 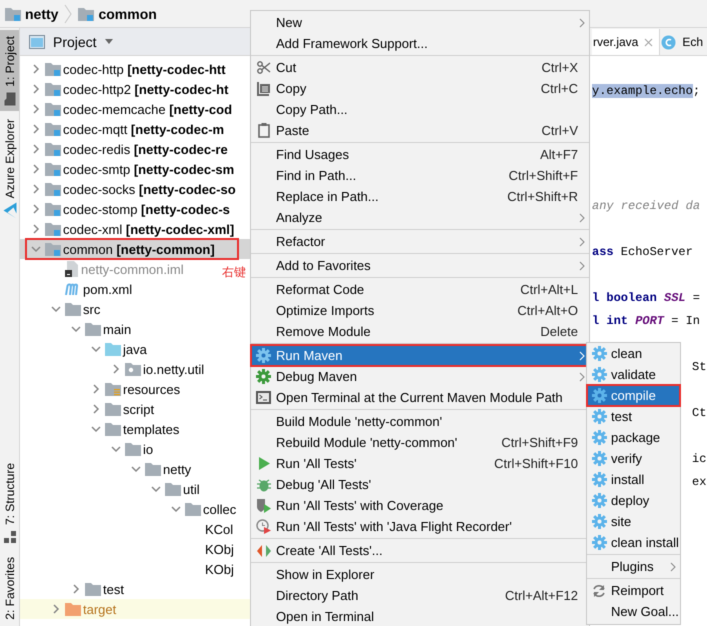 What do you see at coordinates (9, 503) in the screenshot?
I see `tool-window-tab: 7: Structure` at bounding box center [9, 503].